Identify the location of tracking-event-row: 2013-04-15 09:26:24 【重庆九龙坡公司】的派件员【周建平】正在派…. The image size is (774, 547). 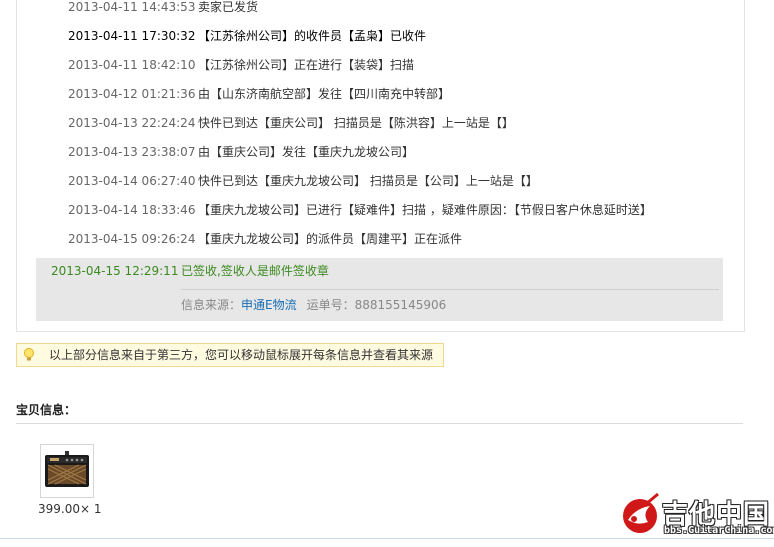
(265, 239).